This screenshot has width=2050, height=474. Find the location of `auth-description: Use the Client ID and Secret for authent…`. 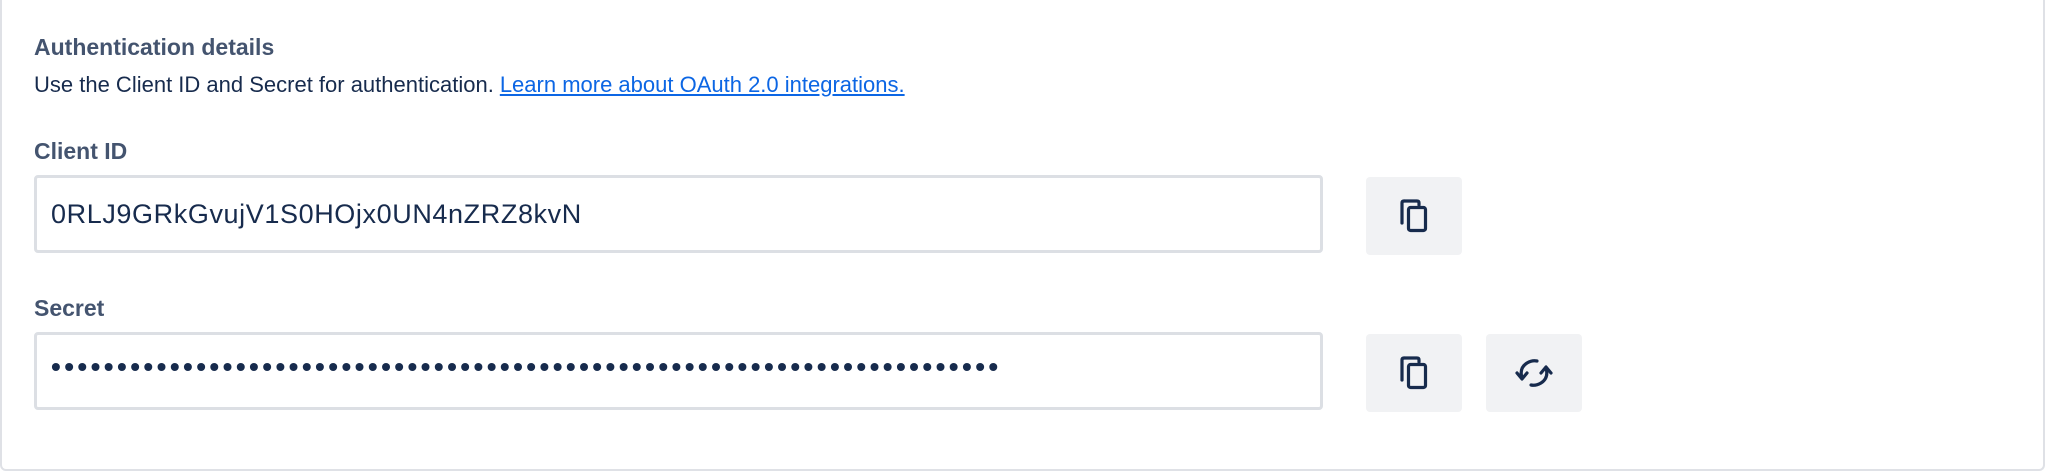

auth-description: Use the Client ID and Secret for authent… is located at coordinates (469, 85).